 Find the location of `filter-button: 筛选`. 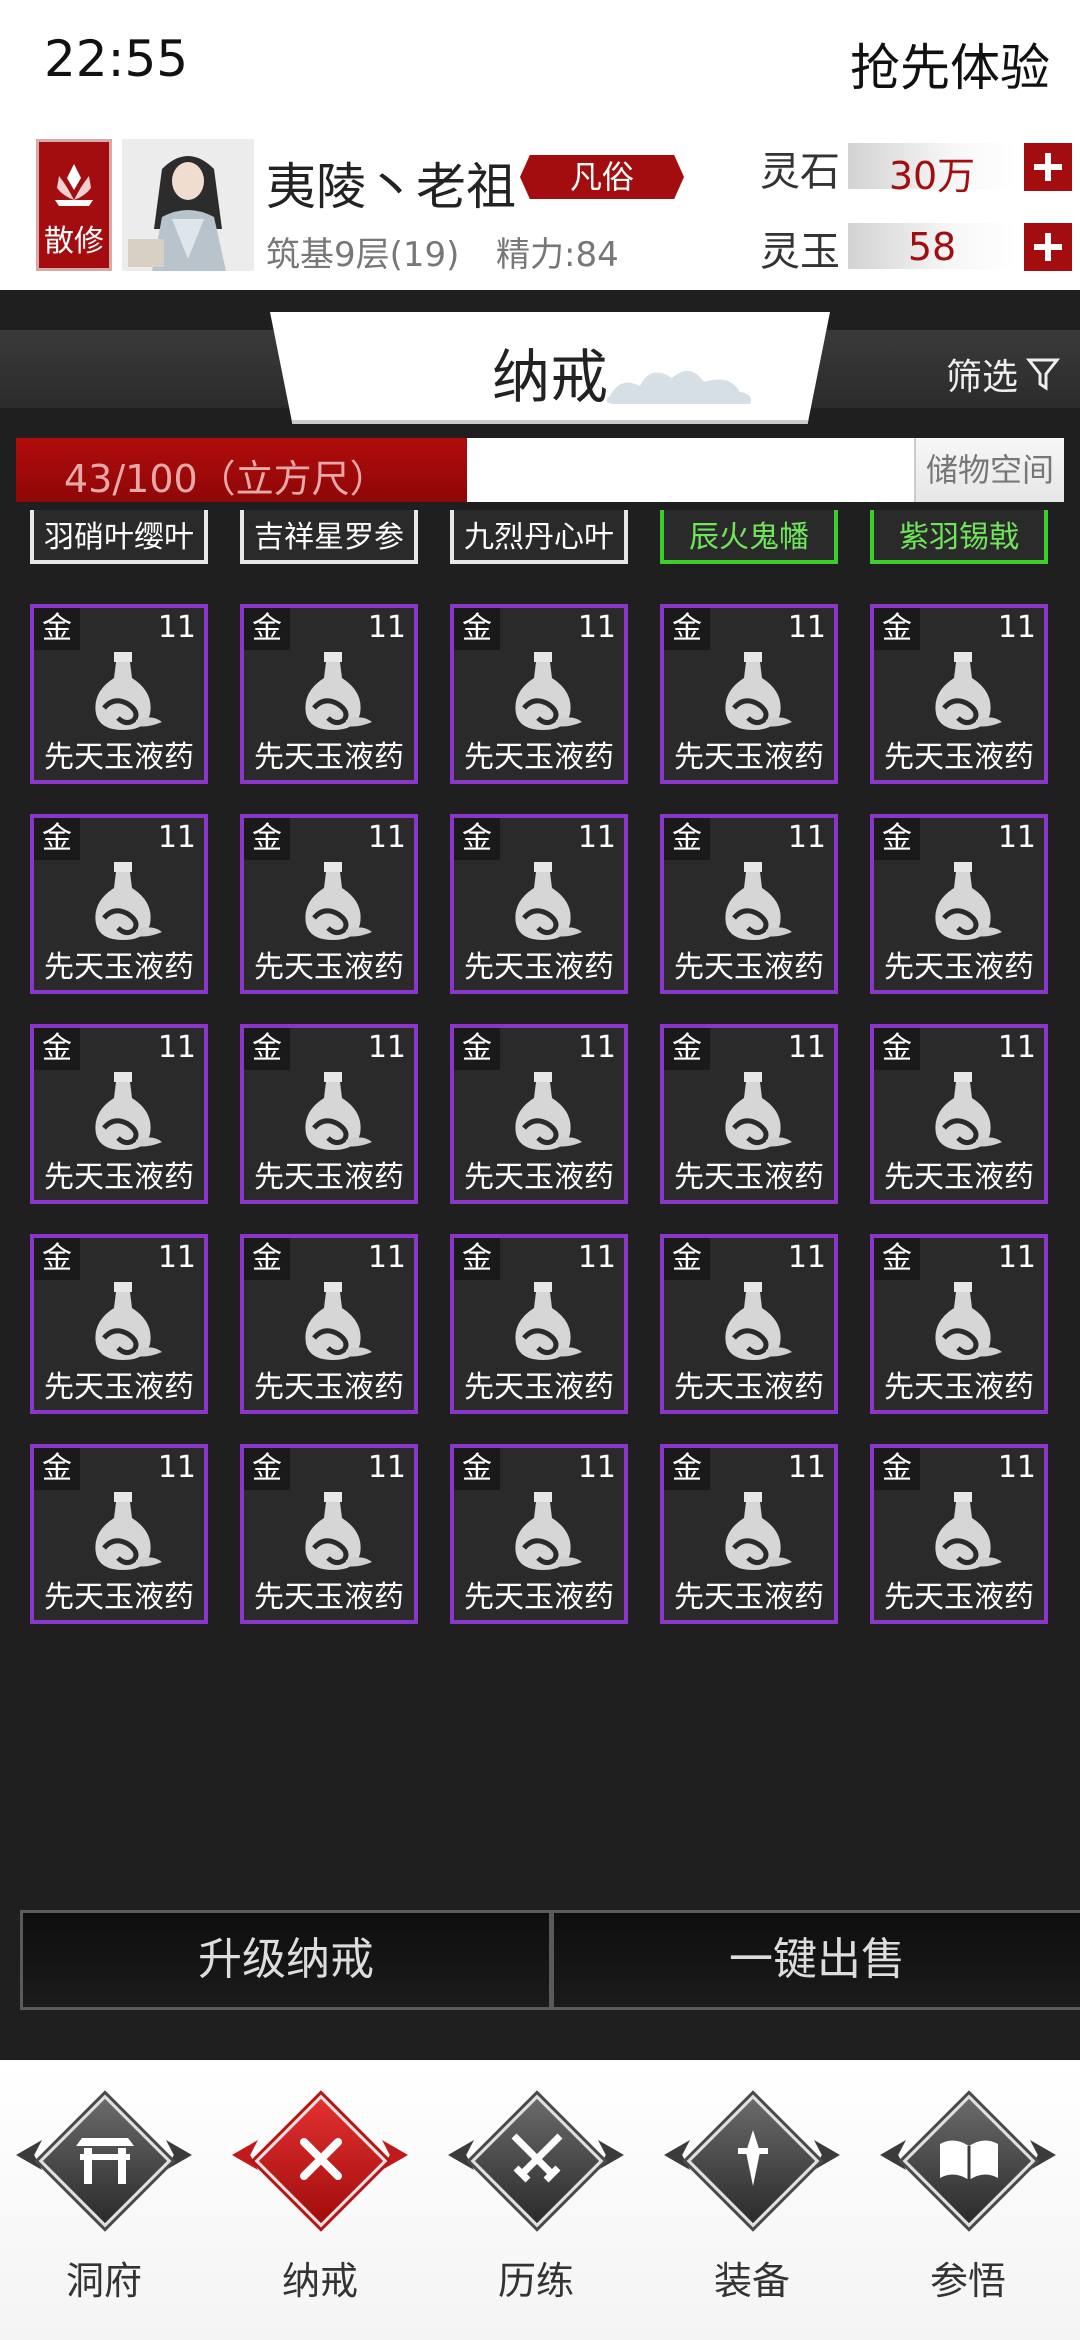

filter-button: 筛选 is located at coordinates (1003, 374).